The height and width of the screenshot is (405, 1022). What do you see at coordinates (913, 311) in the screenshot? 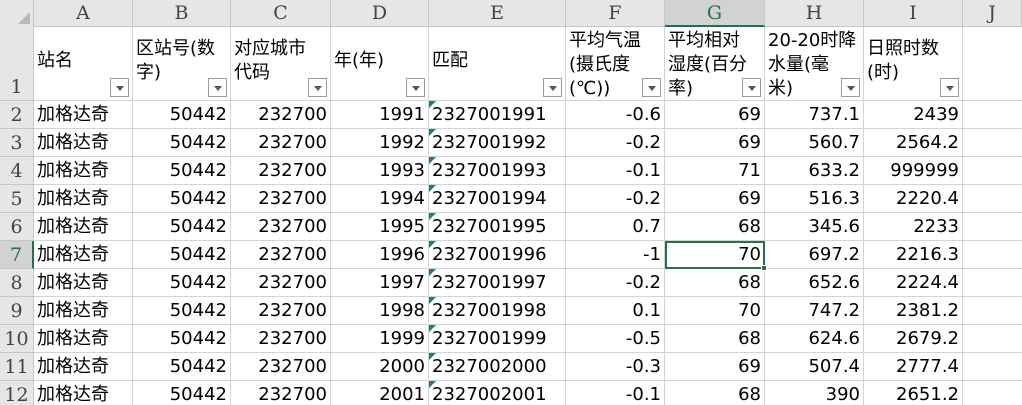
I see `data-cell-i: 2381.2` at bounding box center [913, 311].